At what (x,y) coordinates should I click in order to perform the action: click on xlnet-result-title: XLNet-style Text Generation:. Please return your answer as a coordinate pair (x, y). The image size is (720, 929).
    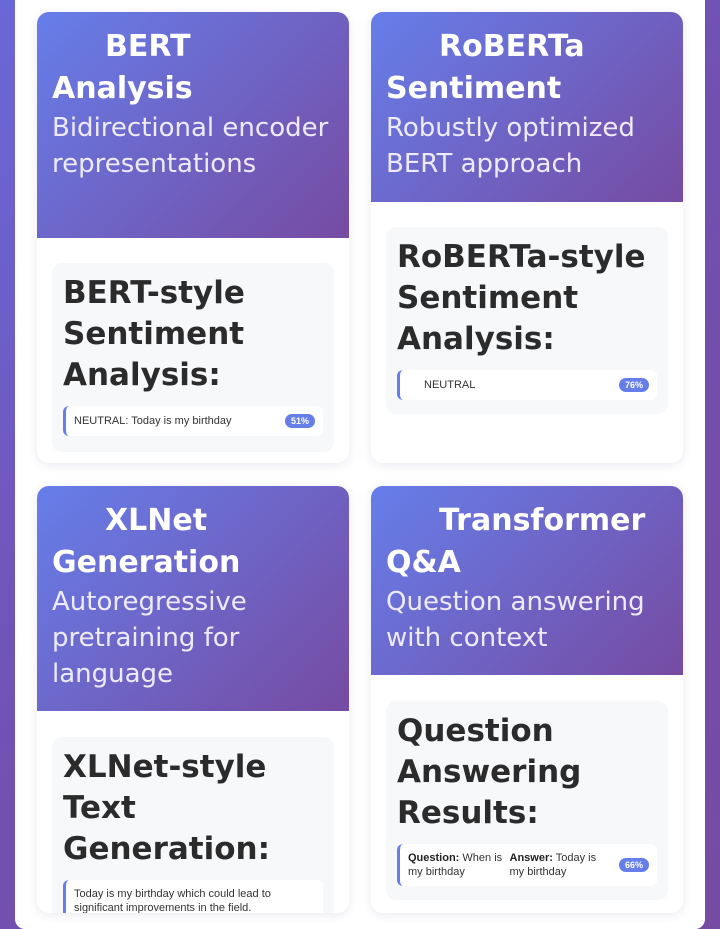
    Looking at the image, I should click on (166, 808).